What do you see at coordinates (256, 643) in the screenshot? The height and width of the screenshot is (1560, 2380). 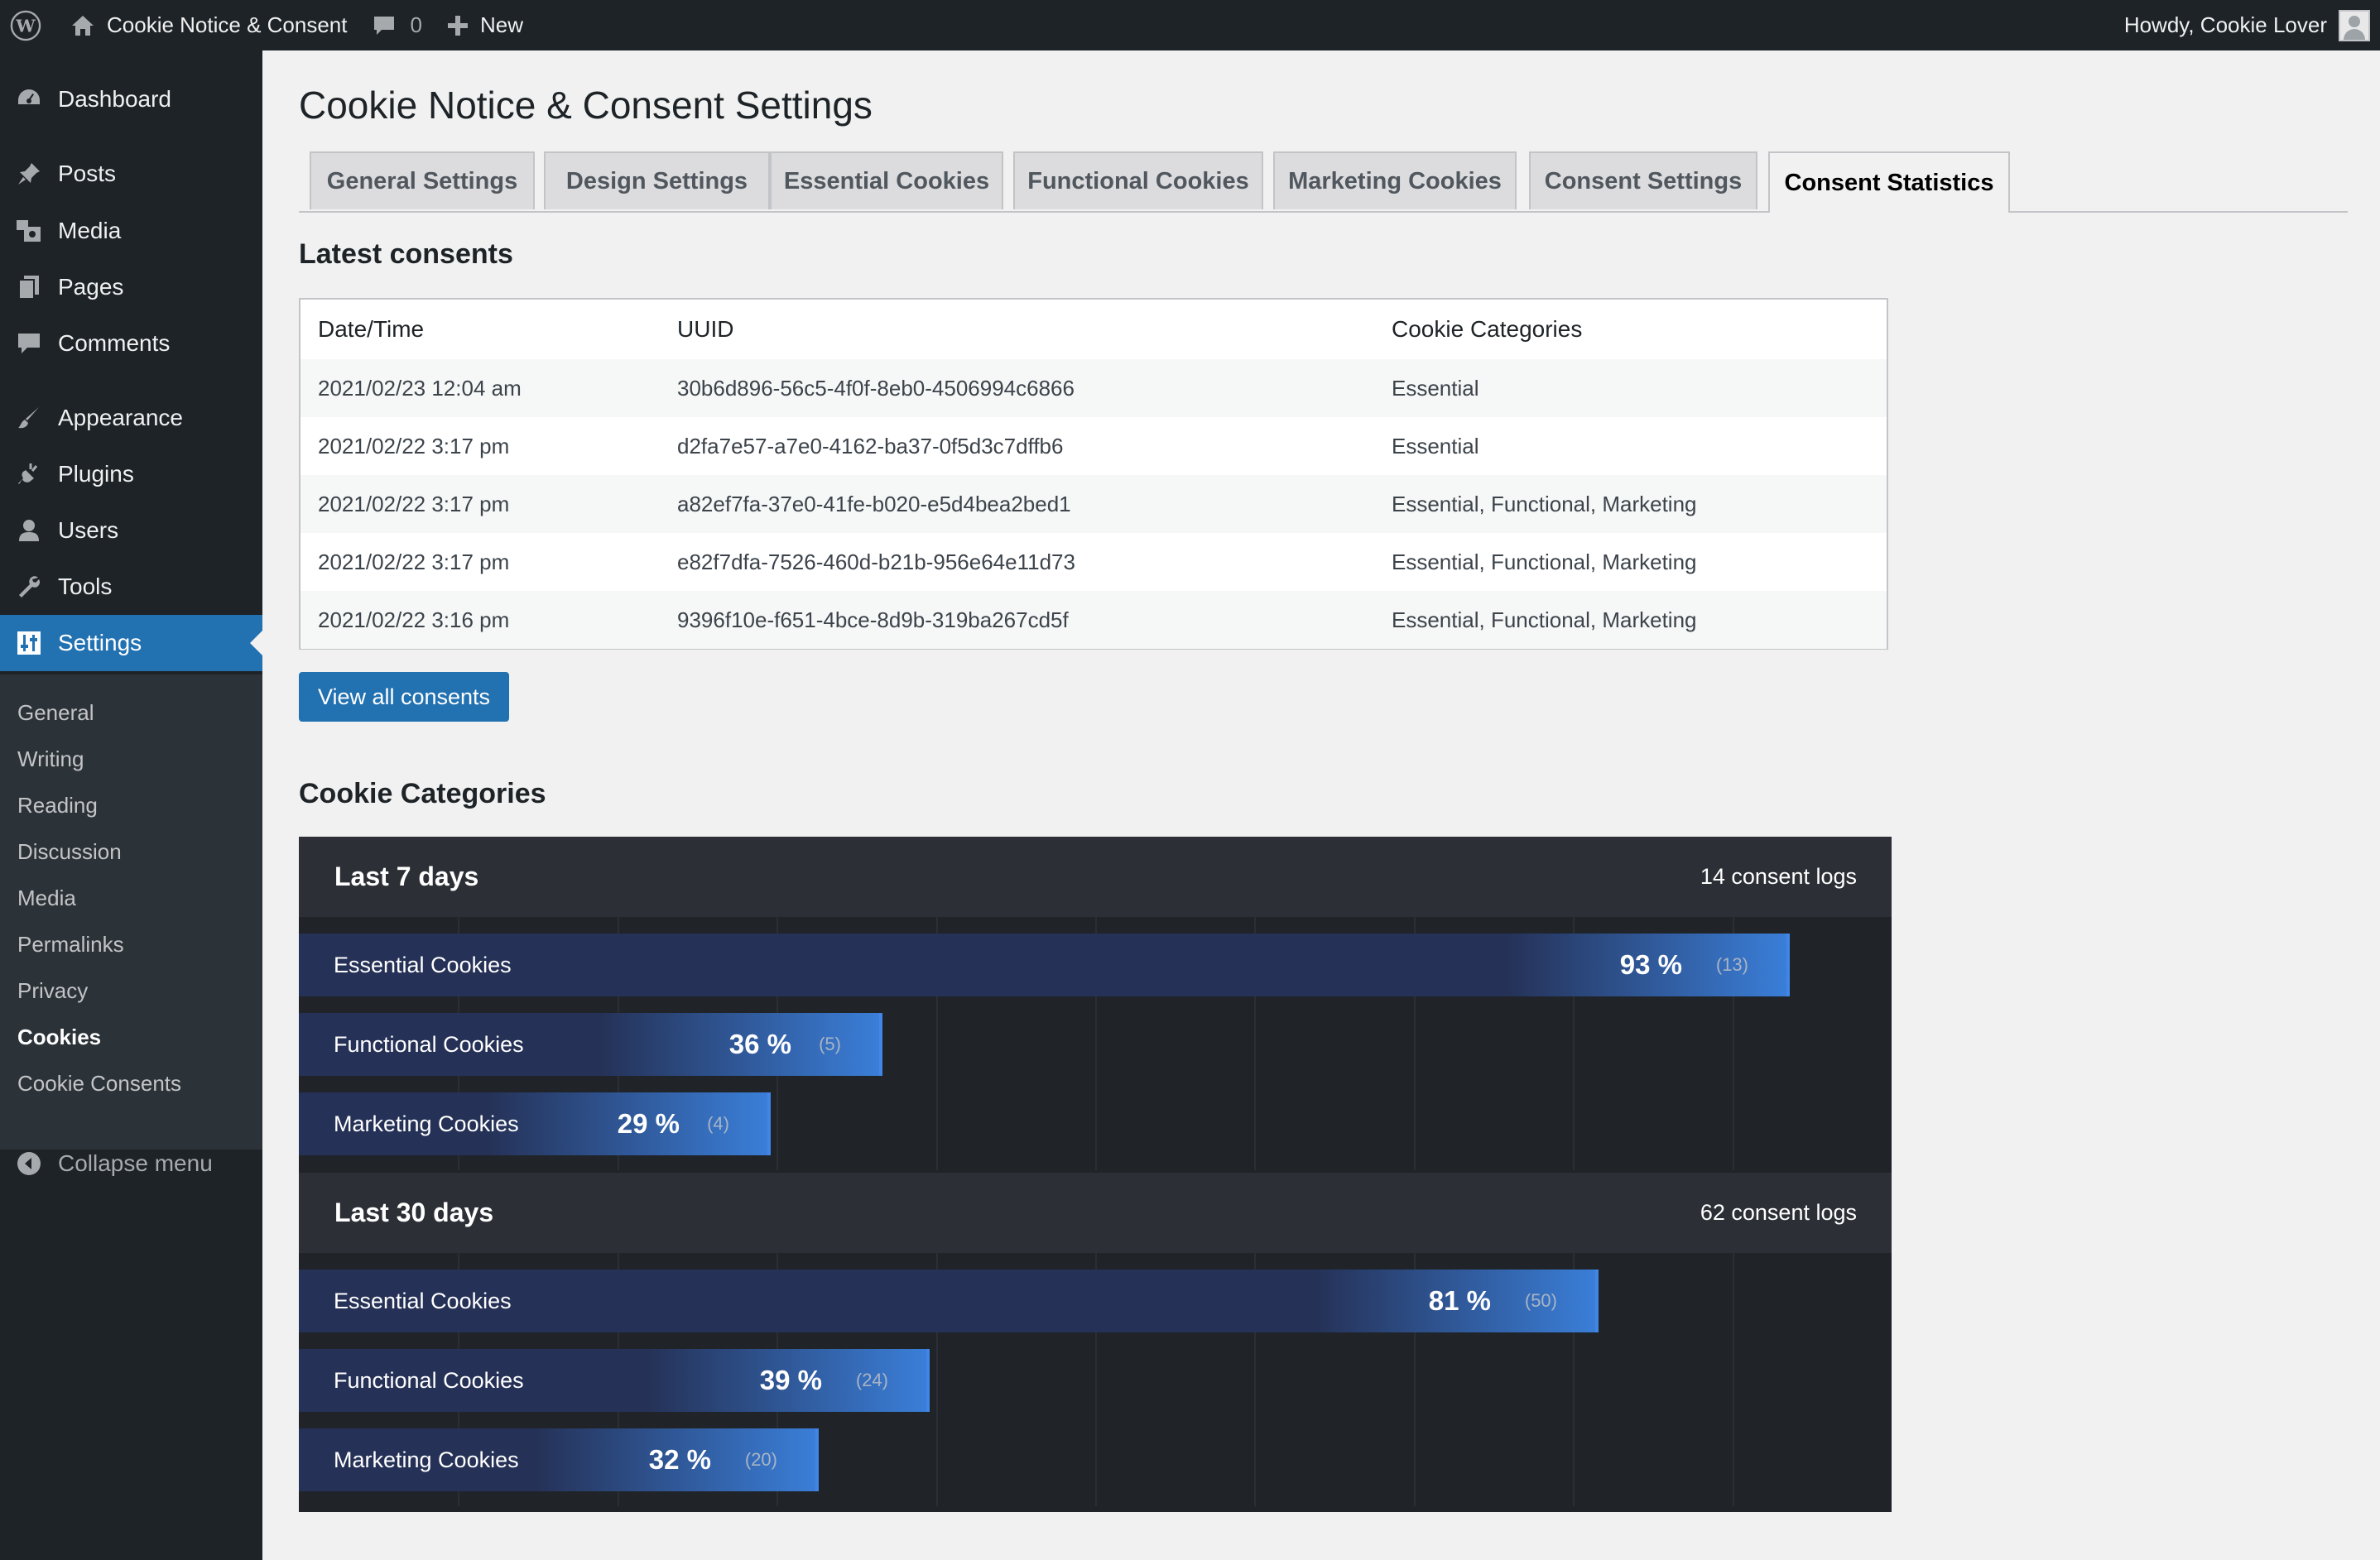 I see `current-menu-arrow` at bounding box center [256, 643].